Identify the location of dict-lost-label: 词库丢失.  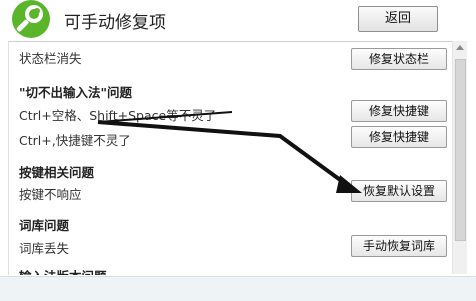
(44, 248).